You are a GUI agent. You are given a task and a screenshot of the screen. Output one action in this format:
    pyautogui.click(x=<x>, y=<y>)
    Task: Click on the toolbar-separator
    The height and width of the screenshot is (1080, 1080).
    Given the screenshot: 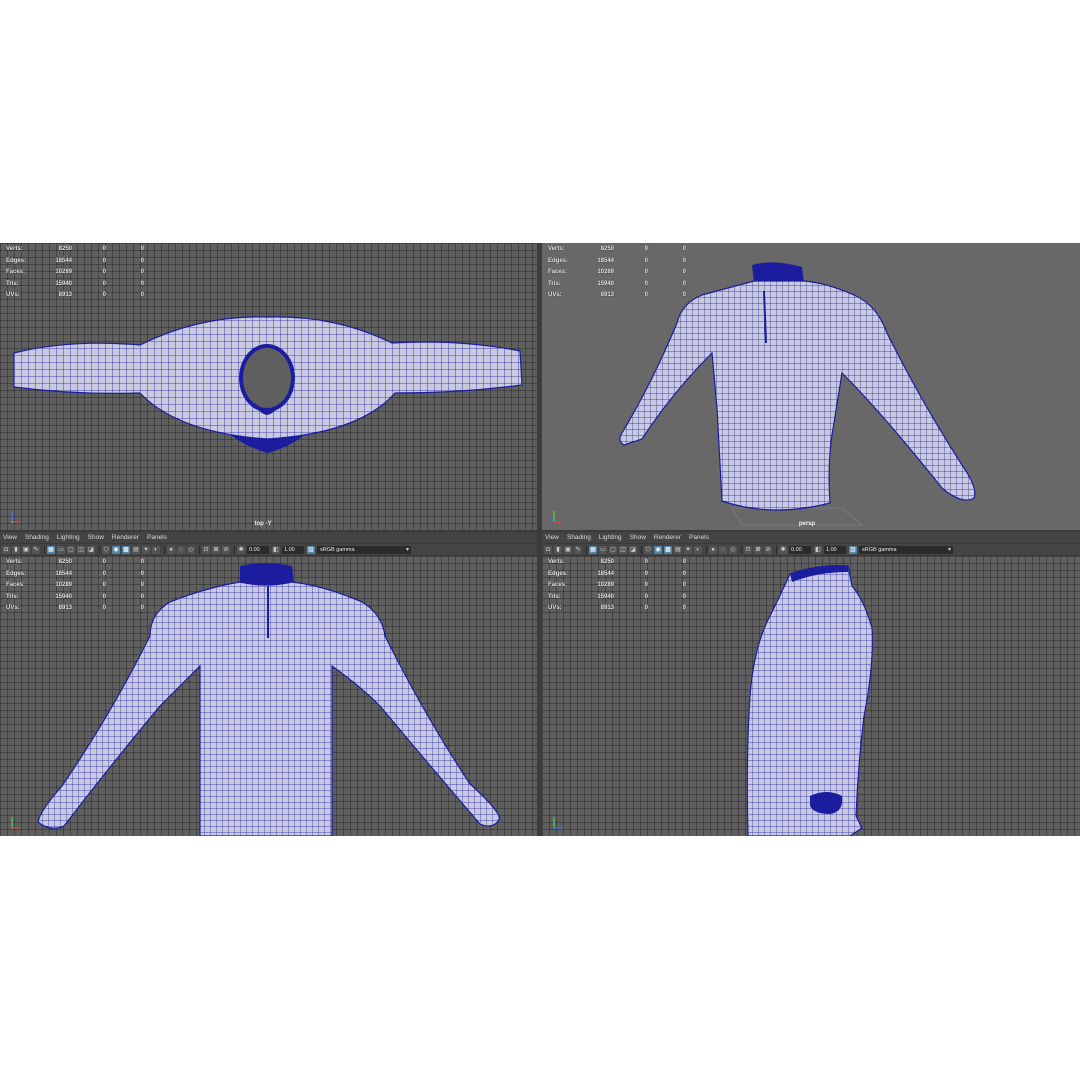 What is the action you would take?
    pyautogui.click(x=44, y=549)
    